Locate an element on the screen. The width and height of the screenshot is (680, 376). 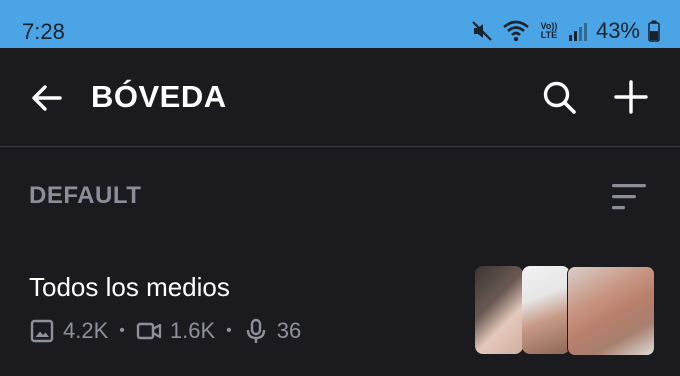
back-arrow-icon is located at coordinates (47, 98).